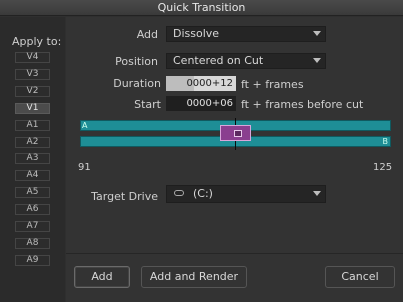 The image size is (403, 302). What do you see at coordinates (102, 277) in the screenshot?
I see `add-button: Add` at bounding box center [102, 277].